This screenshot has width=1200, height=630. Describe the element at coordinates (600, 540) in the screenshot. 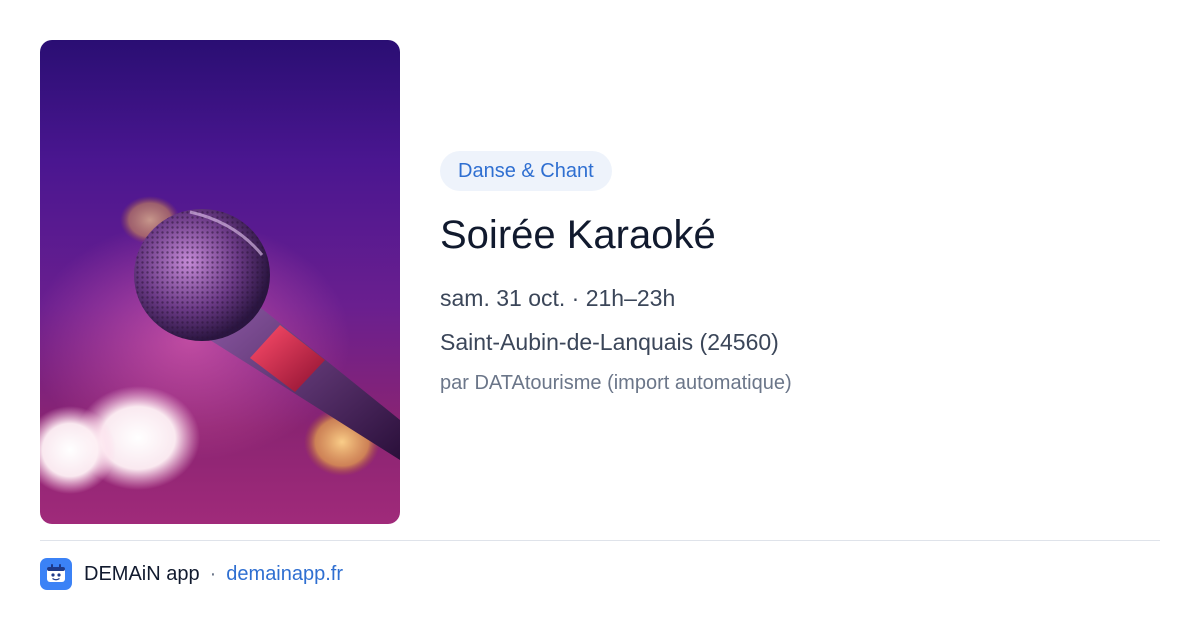

I see `footer-divider` at that location.